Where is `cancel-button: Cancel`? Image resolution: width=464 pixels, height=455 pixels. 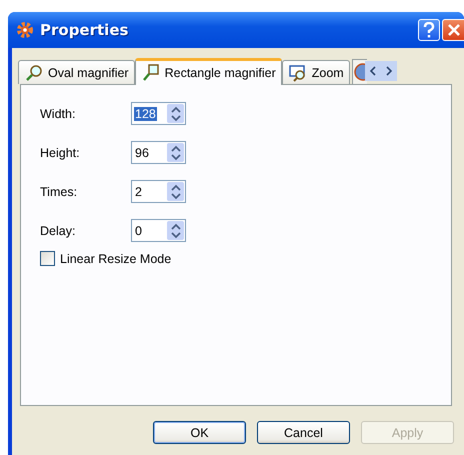 cancel-button: Cancel is located at coordinates (303, 432).